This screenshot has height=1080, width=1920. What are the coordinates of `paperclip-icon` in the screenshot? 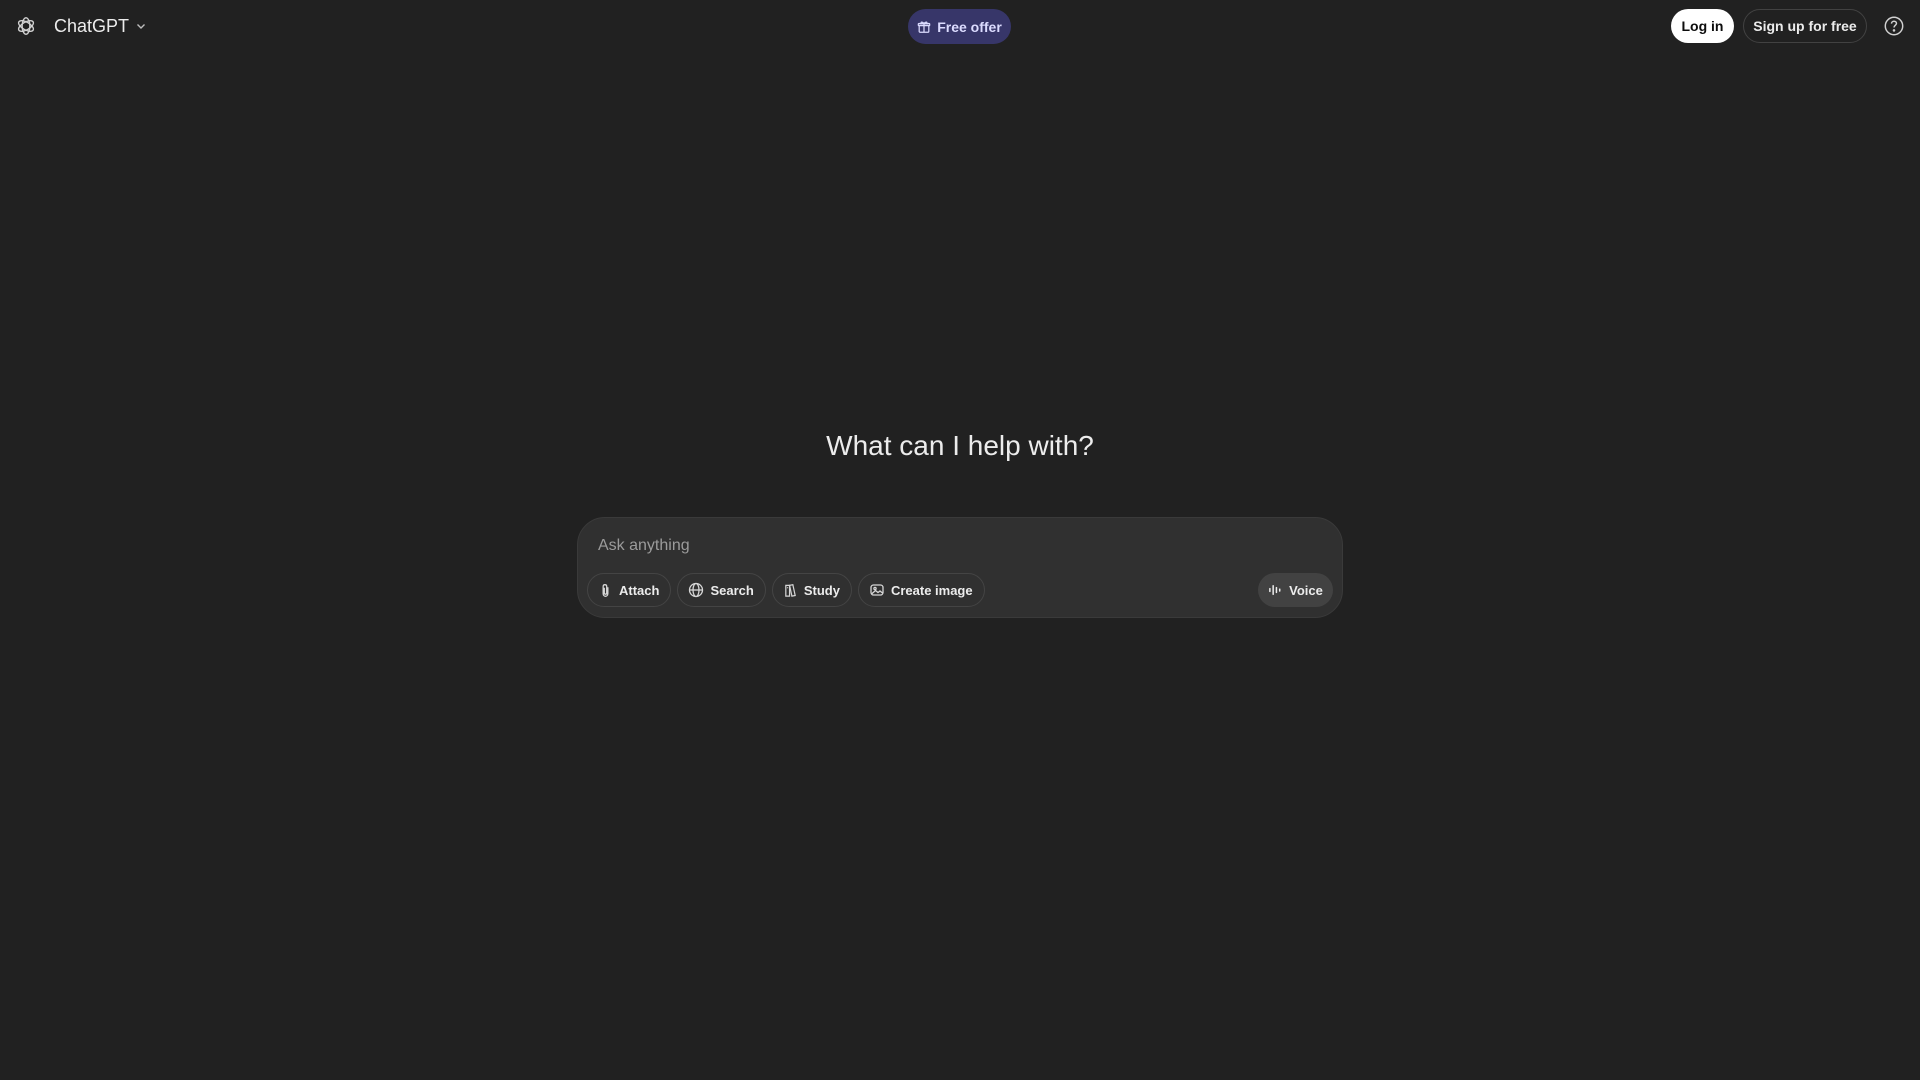 It's located at (605, 590).